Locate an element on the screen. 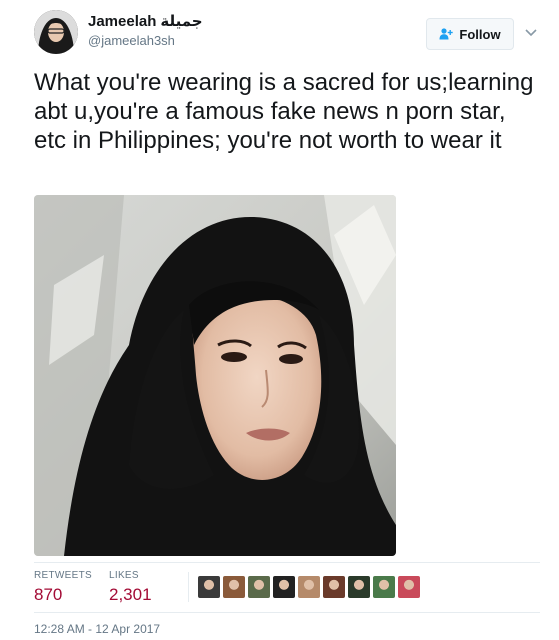  author-display-name-text: Jameelah is located at coordinates (122, 21).